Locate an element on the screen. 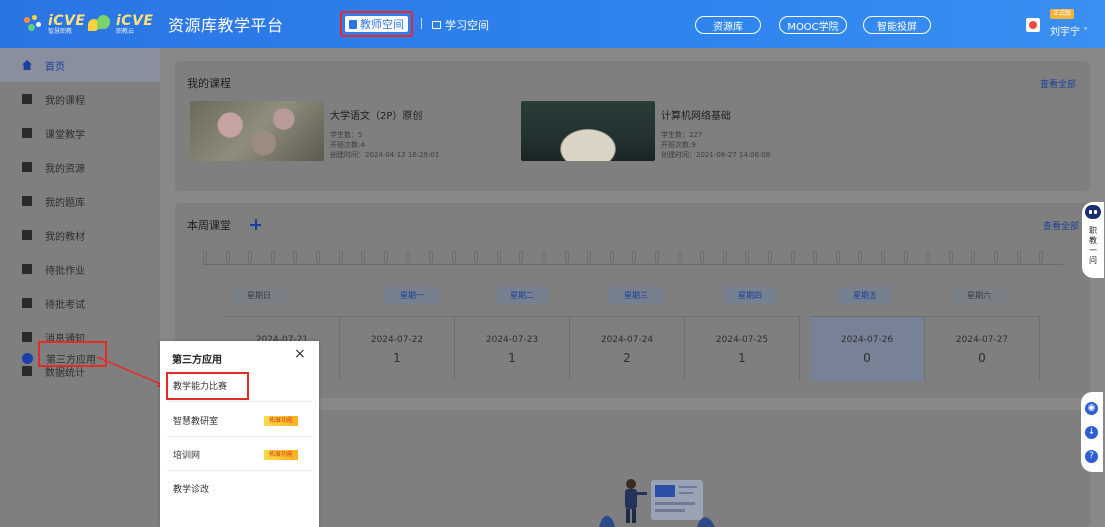 The image size is (1105, 527). popup-item-label: 智慧教研室 is located at coordinates (196, 421).